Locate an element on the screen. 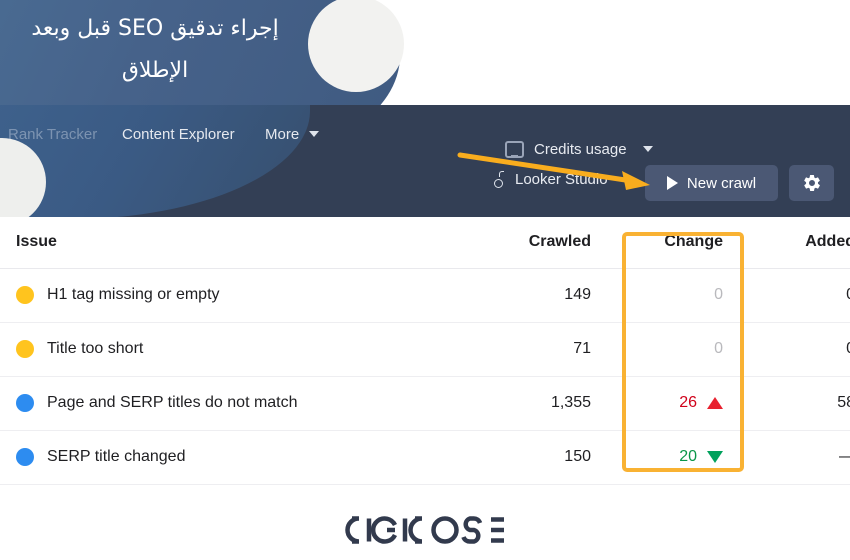 This screenshot has height=560, width=850. credits-usage-label: Credits usage is located at coordinates (580, 149).